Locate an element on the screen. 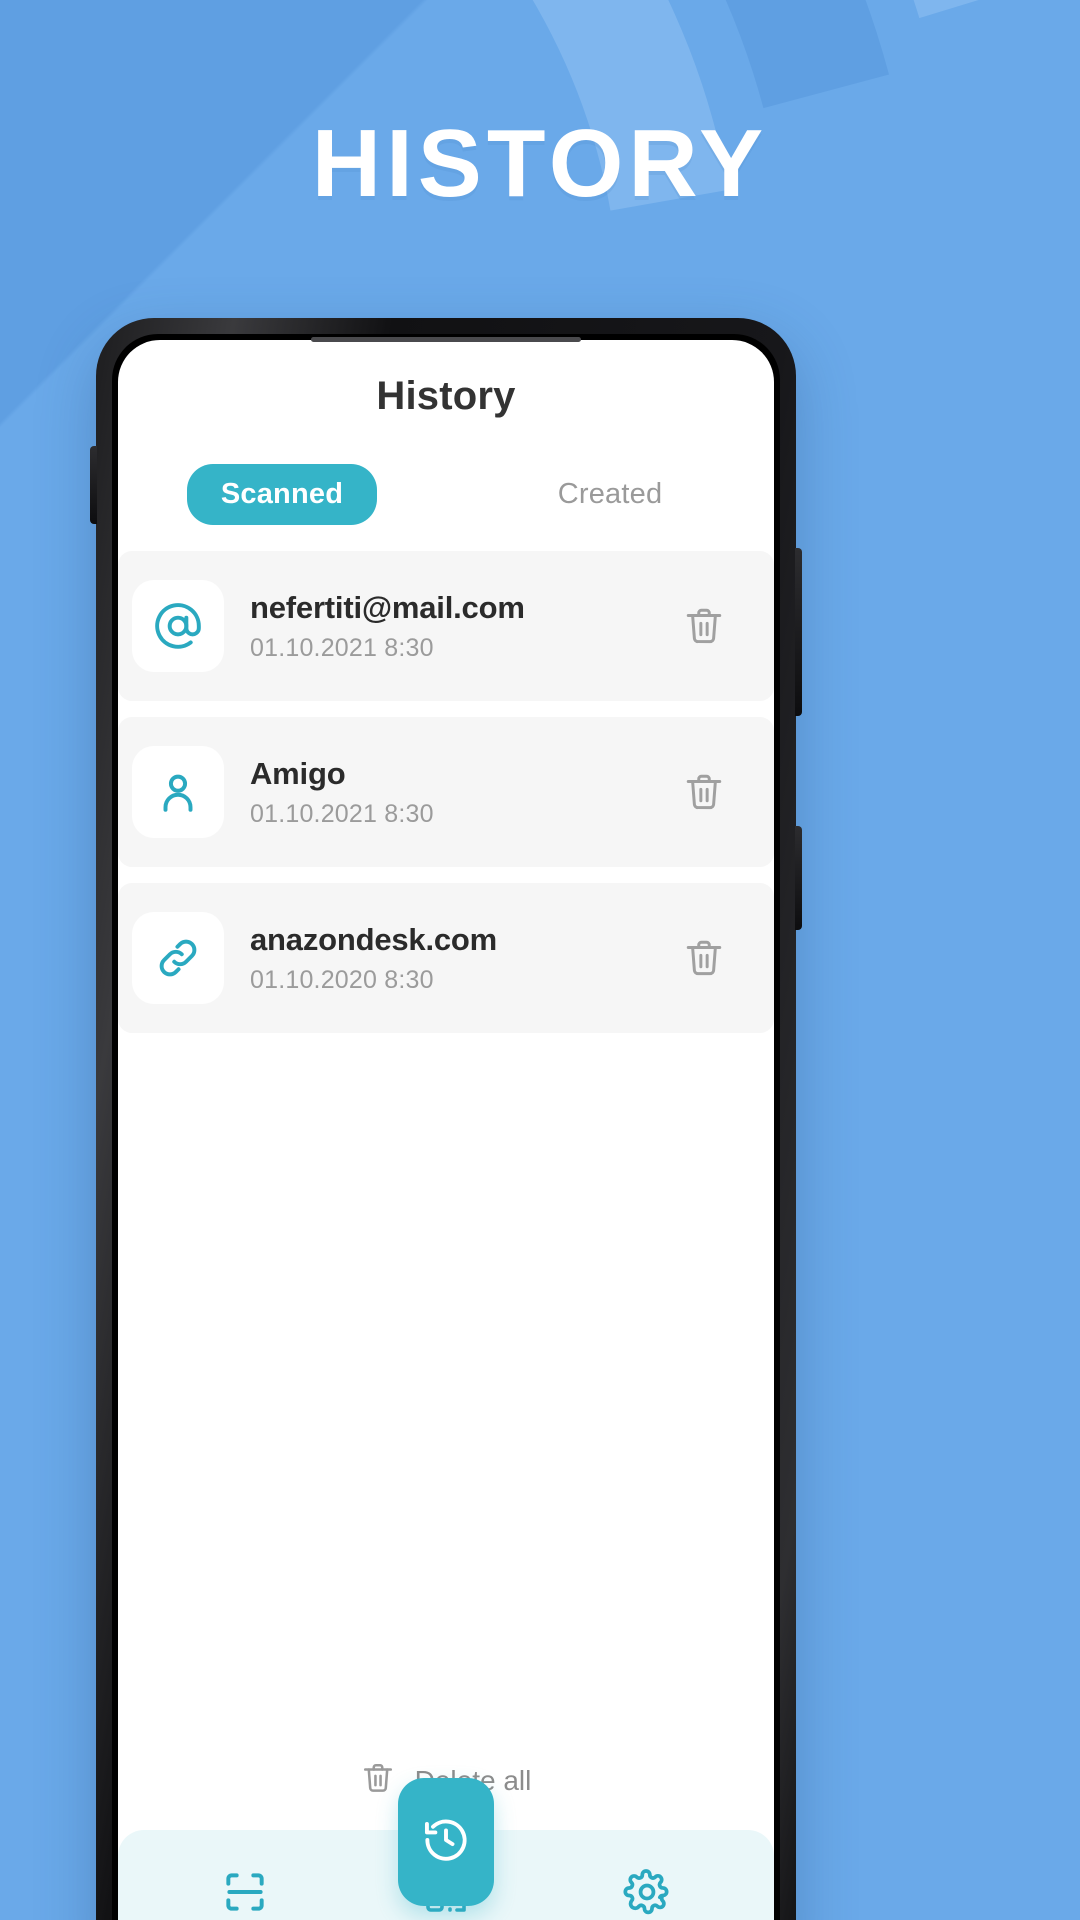  phone-volume-button is located at coordinates (798, 878).